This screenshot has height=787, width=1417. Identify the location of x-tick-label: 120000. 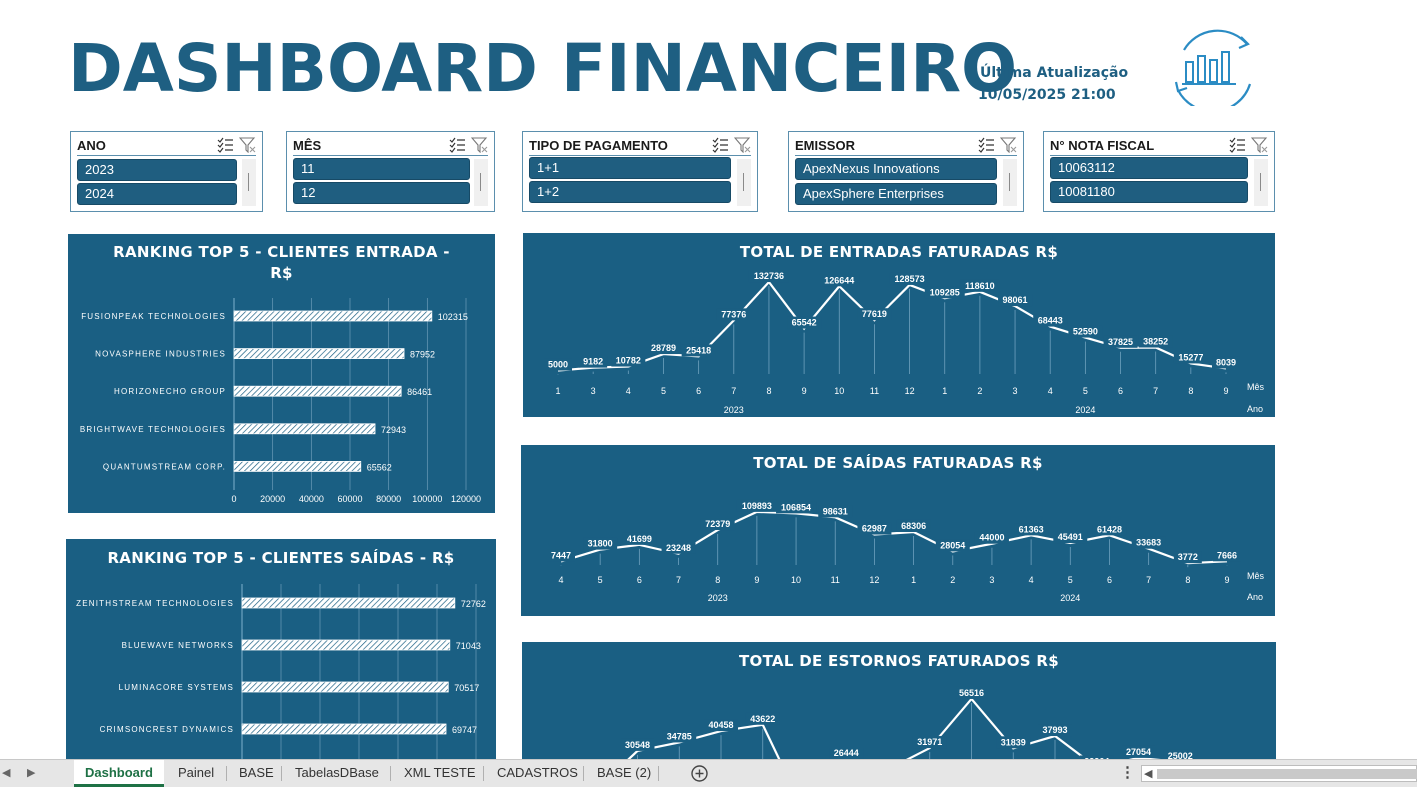
(466, 499).